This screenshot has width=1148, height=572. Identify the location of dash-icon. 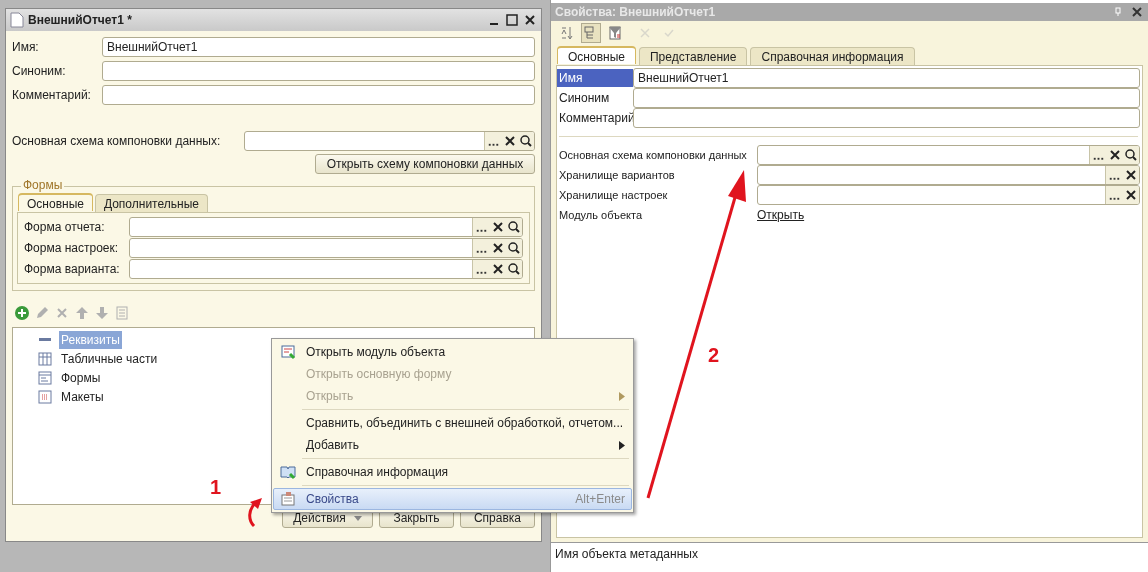
(45, 339).